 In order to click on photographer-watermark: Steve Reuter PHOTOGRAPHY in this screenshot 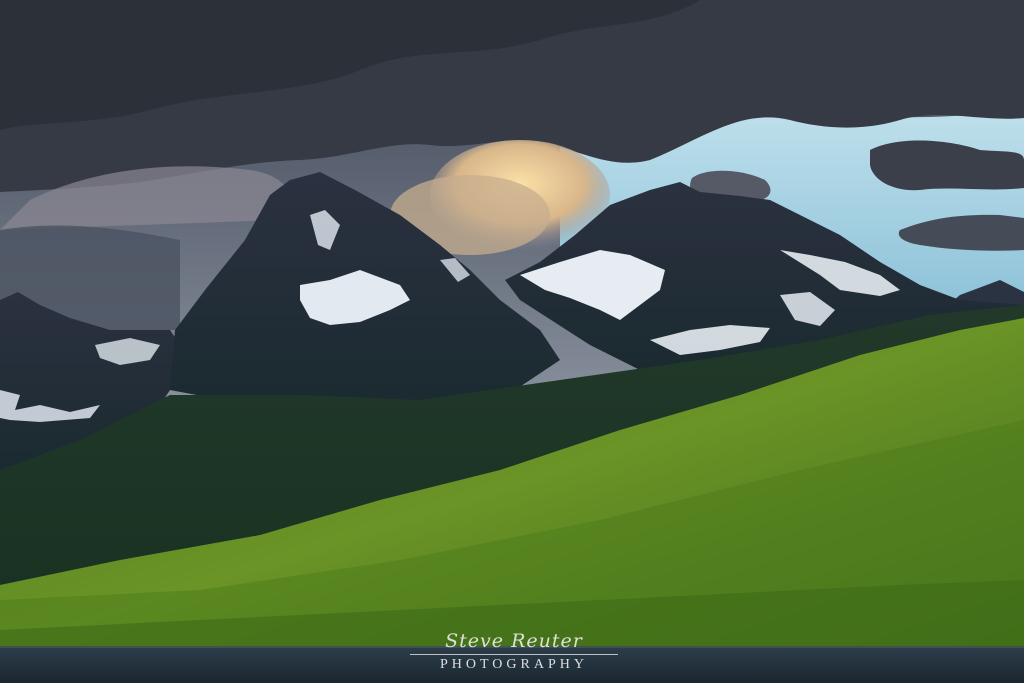, I will do `click(514, 653)`.